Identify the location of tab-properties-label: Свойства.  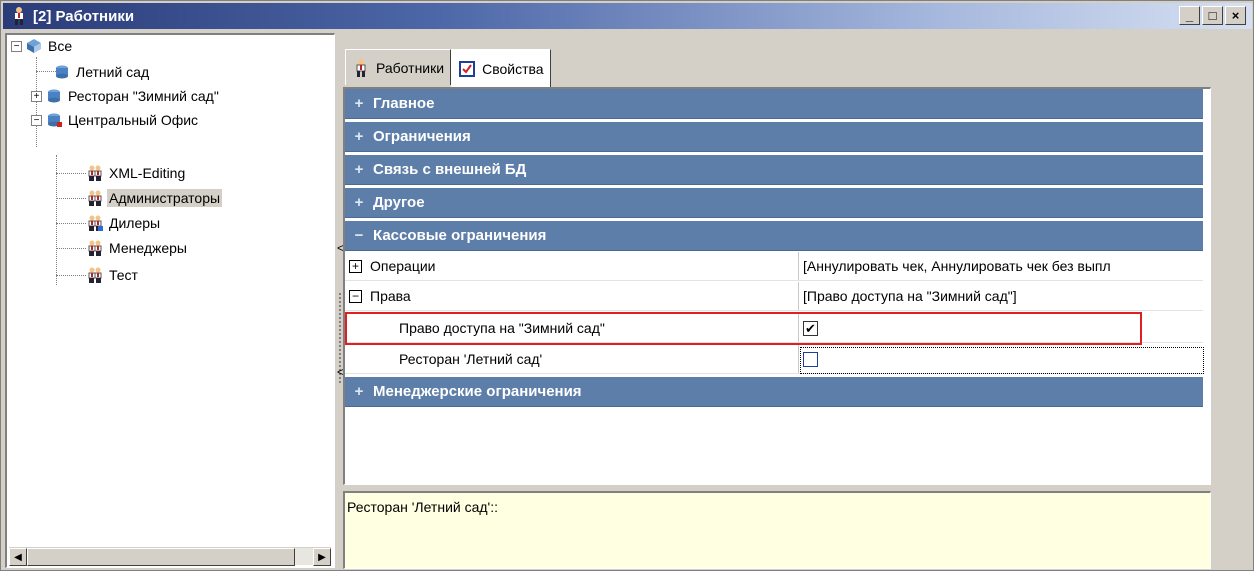
(513, 68).